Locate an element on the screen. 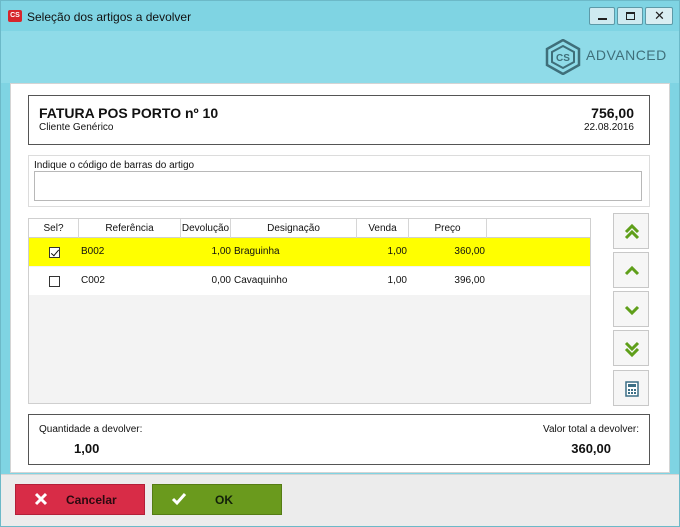 This screenshot has height=527, width=680. move-first-button is located at coordinates (631, 231).